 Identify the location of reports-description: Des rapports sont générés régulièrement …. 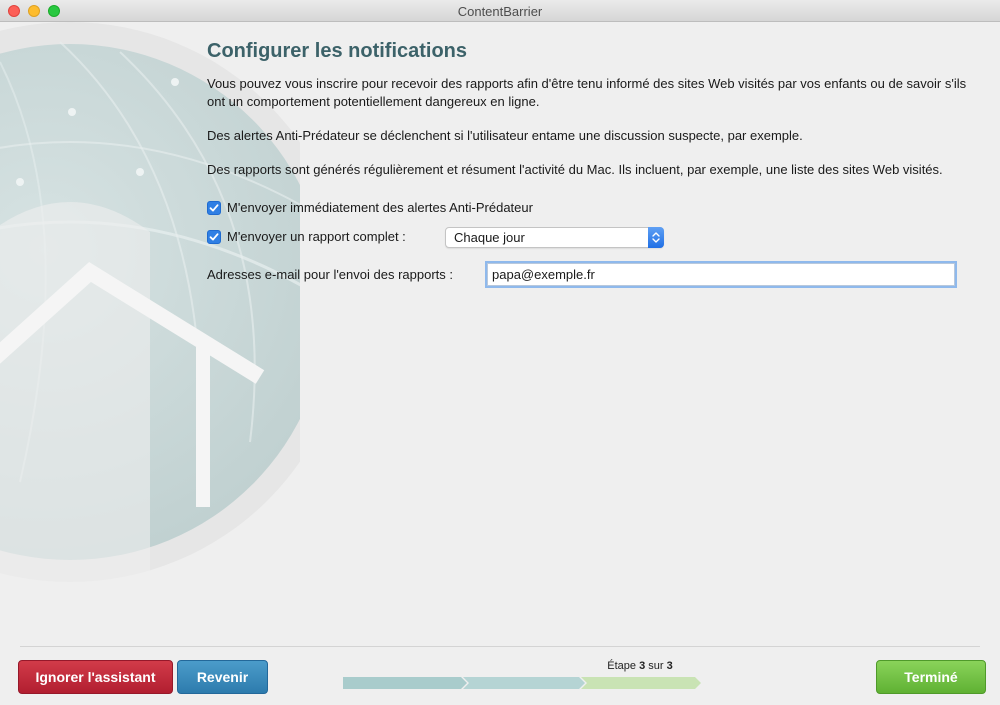
(575, 169).